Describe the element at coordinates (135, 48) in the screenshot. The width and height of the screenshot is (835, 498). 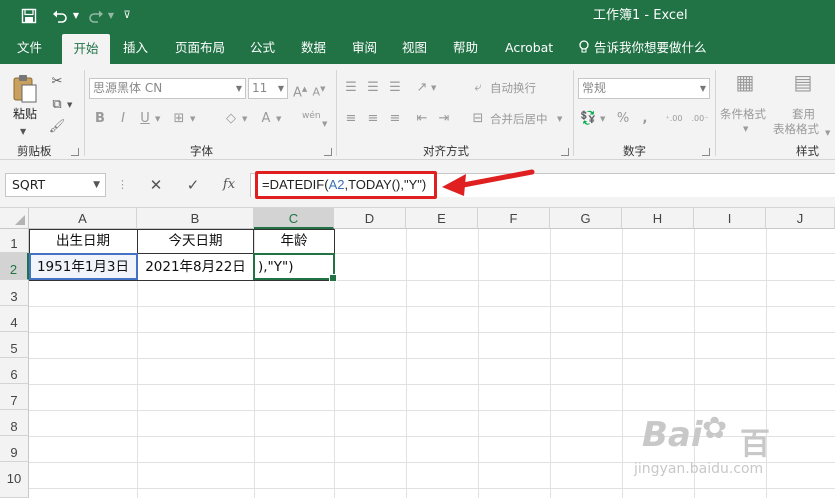
I see `tab-insert: 插入` at that location.